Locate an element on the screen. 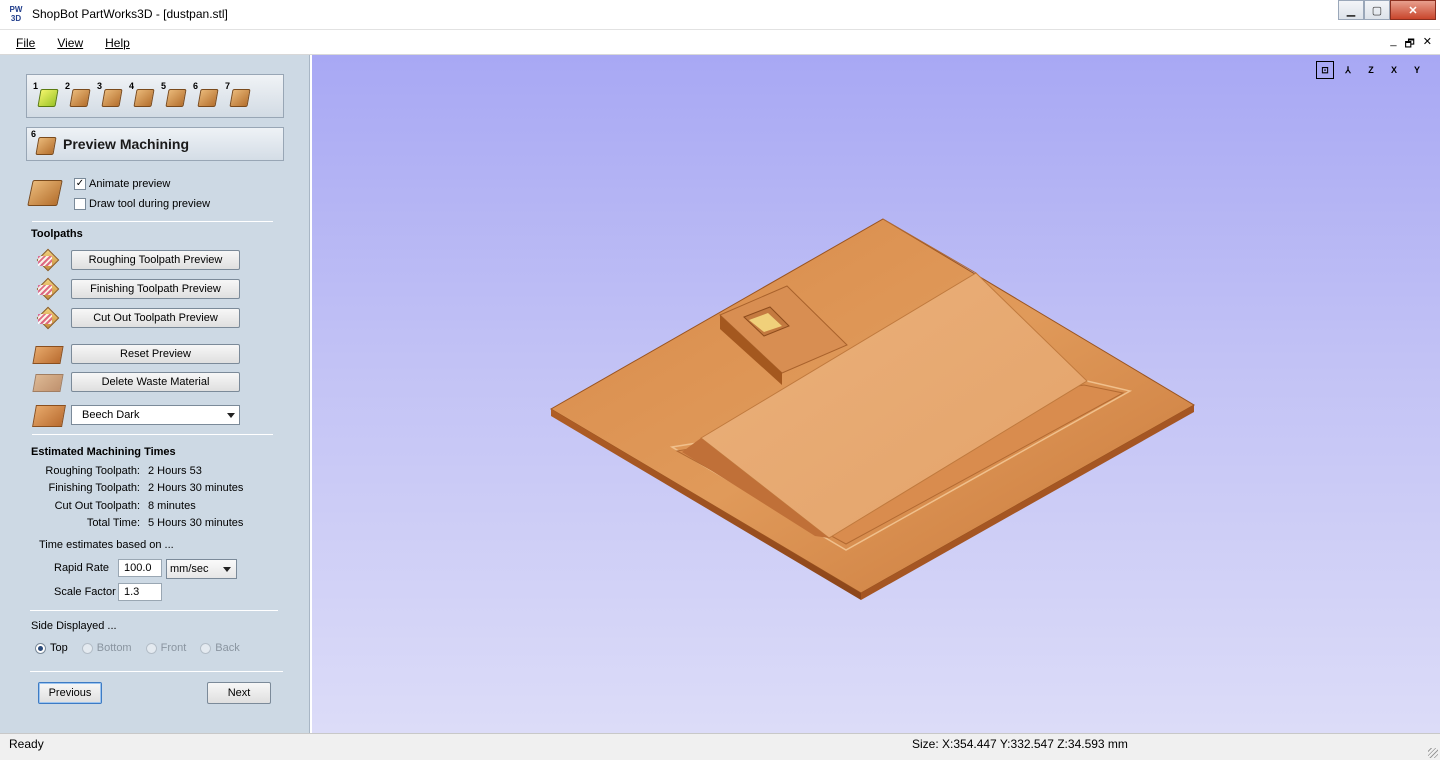 The height and width of the screenshot is (760, 1440). mdi-controls: _ 🗗 ✕ is located at coordinates (1411, 44).